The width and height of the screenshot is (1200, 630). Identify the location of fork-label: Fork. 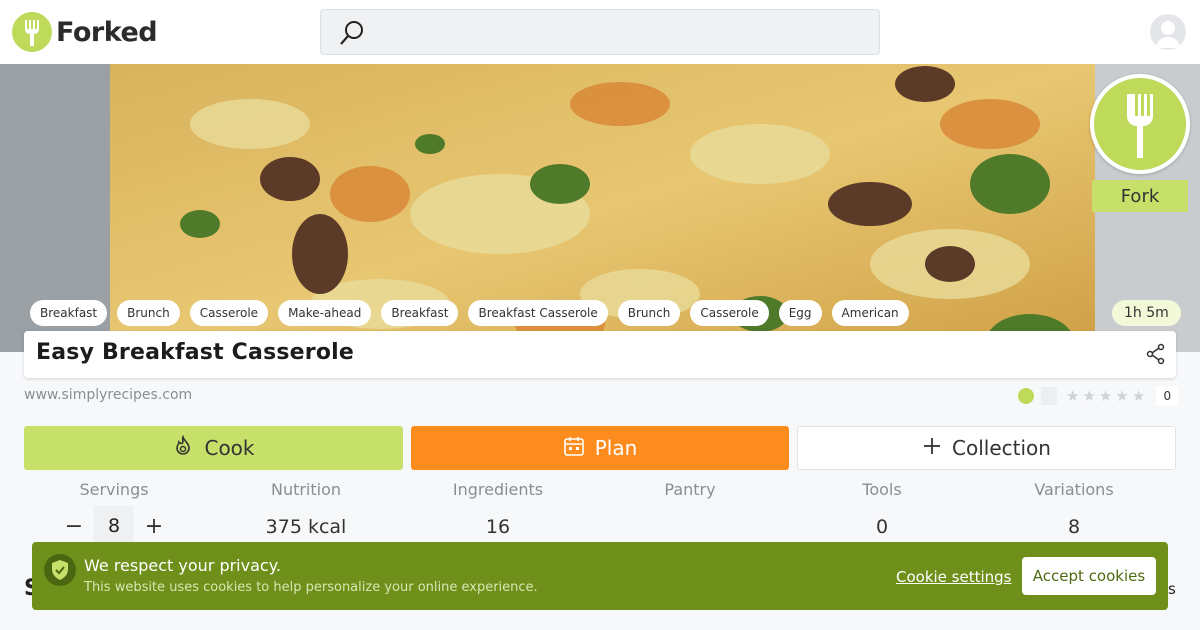
(1140, 196).